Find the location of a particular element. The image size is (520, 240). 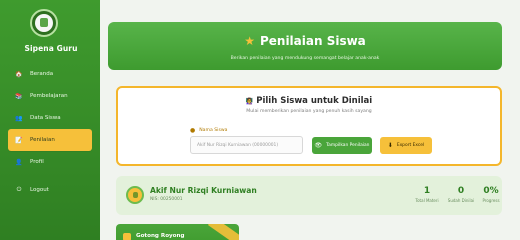

clipboard-icon: 📝 is located at coordinates (19, 140).